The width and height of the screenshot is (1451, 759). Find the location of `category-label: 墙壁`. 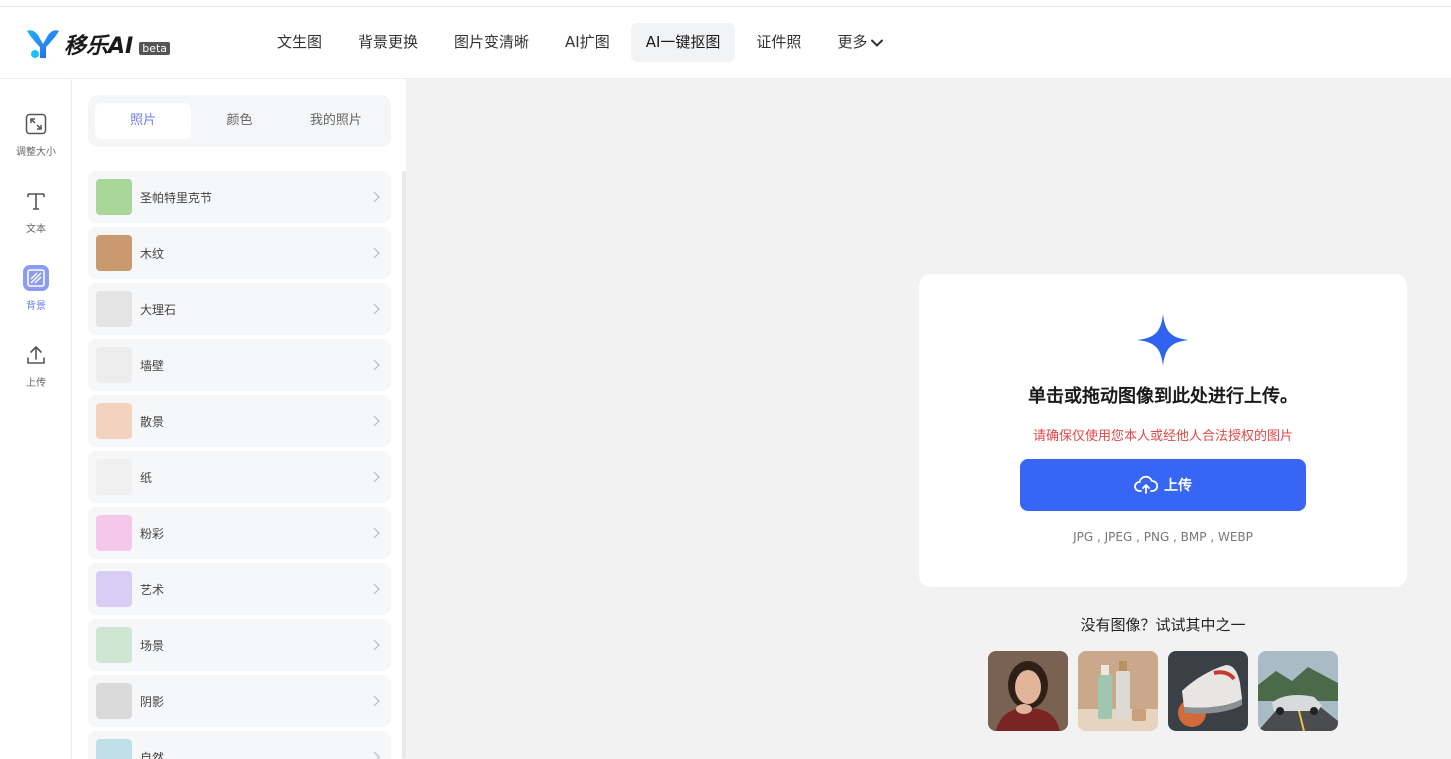

category-label: 墙壁 is located at coordinates (152, 365).